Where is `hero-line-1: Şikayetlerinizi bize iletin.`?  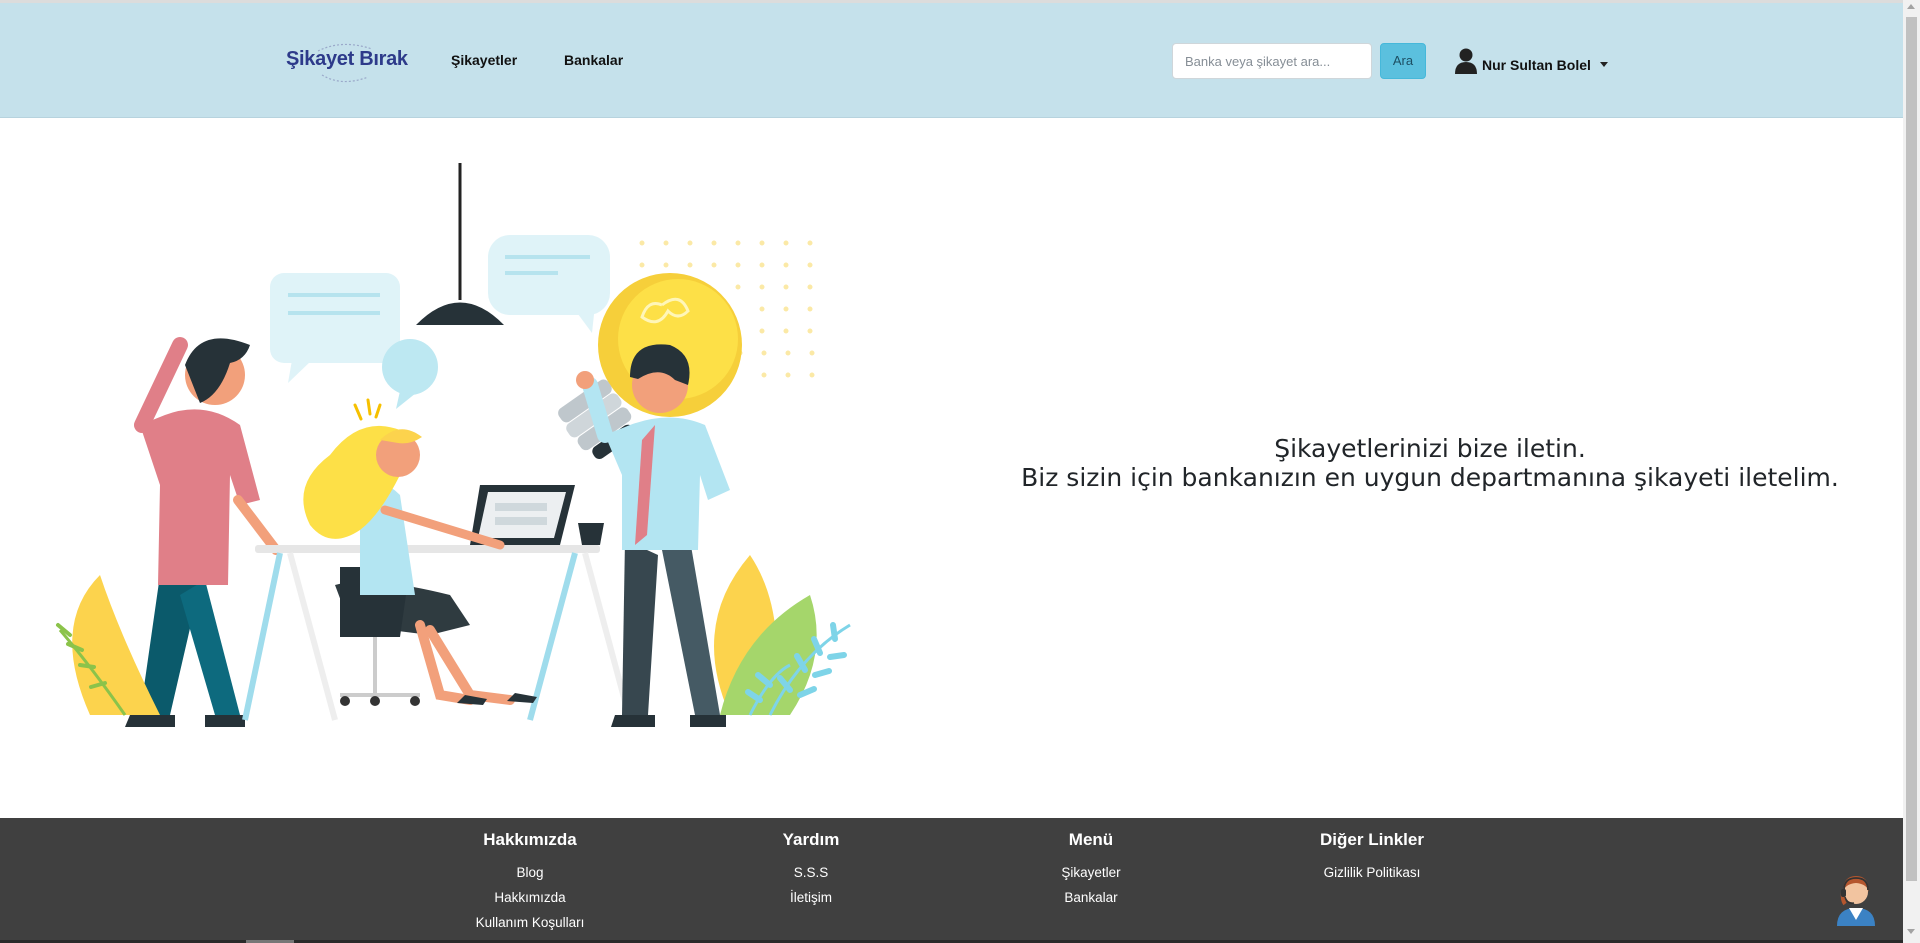
hero-line-1: Şikayetlerinizi bize iletin. is located at coordinates (1430, 448).